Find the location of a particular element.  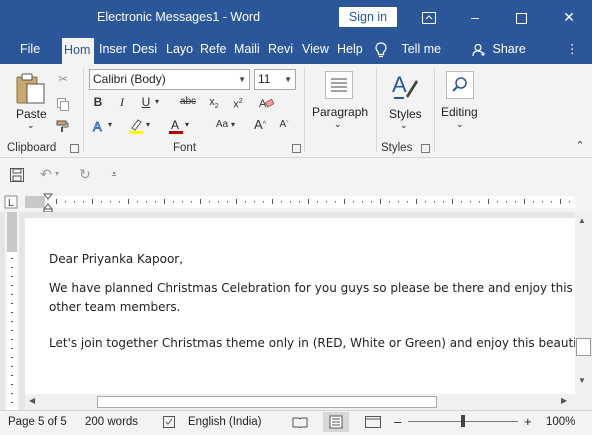

styles-icon: A is located at coordinates (405, 86).